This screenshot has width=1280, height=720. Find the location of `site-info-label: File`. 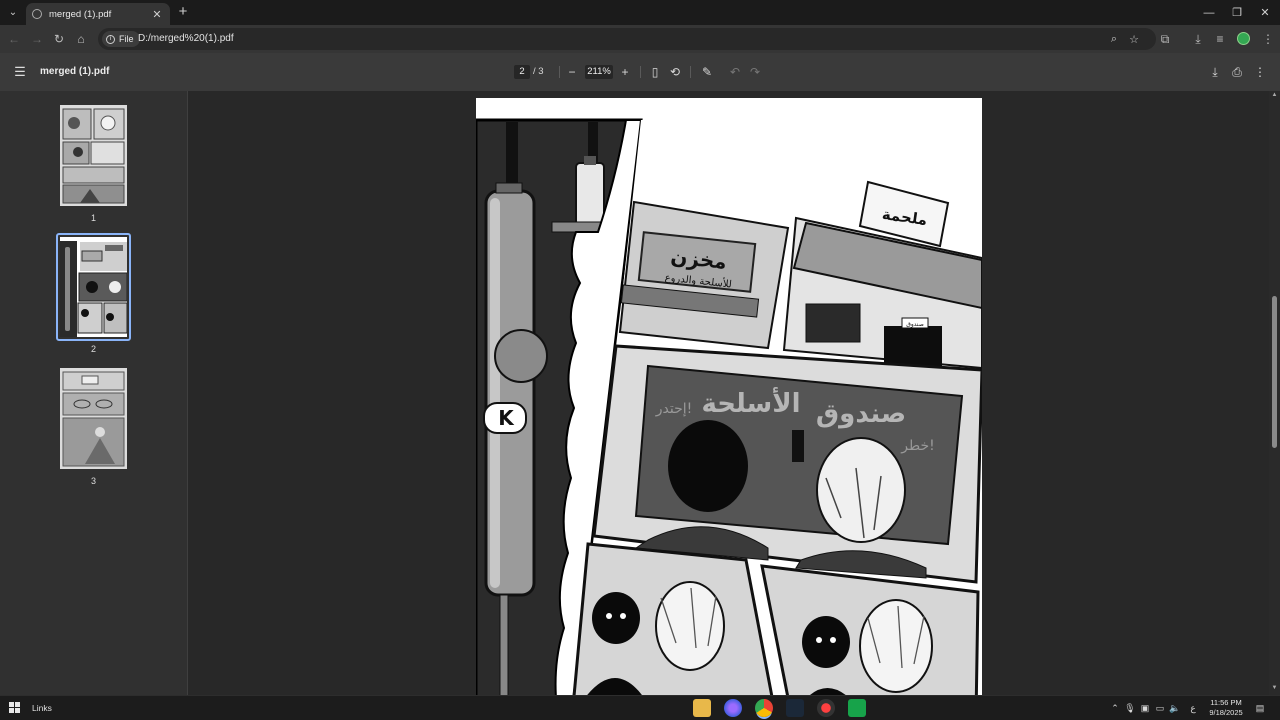

site-info-label: File is located at coordinates (126, 39).